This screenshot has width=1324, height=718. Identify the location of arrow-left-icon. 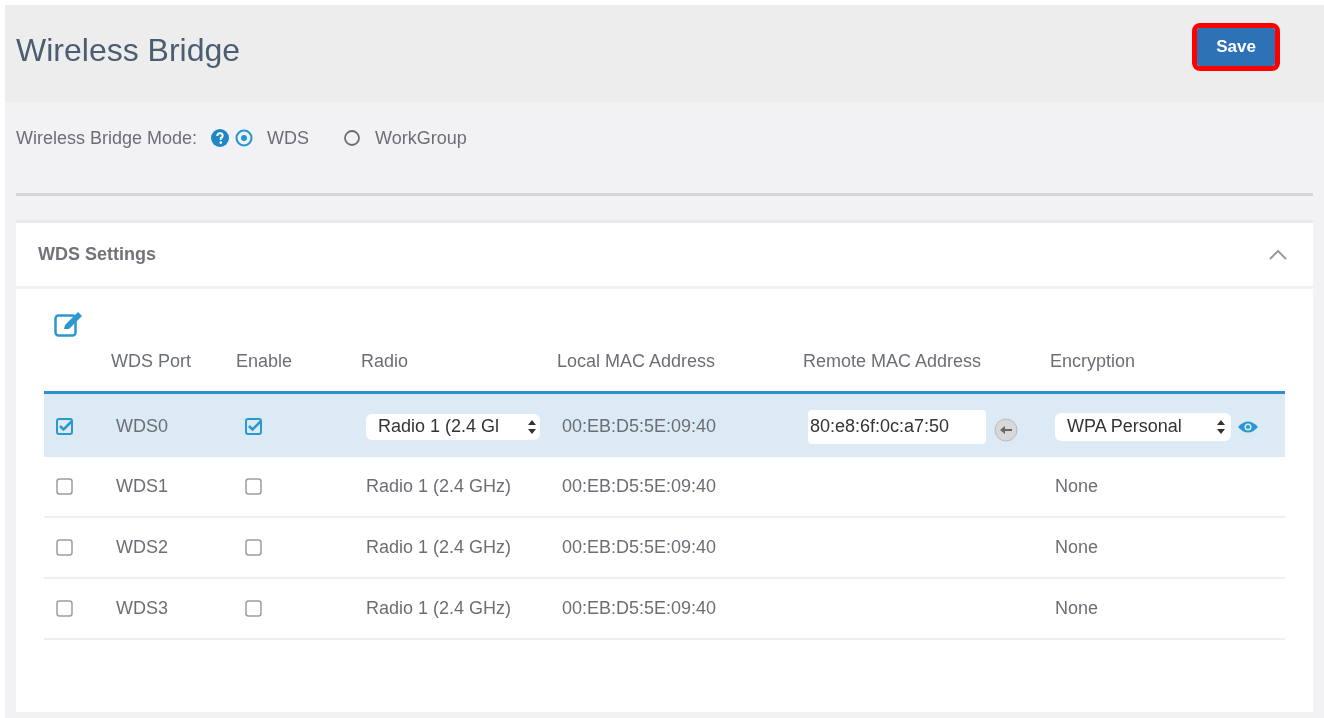
(1006, 429).